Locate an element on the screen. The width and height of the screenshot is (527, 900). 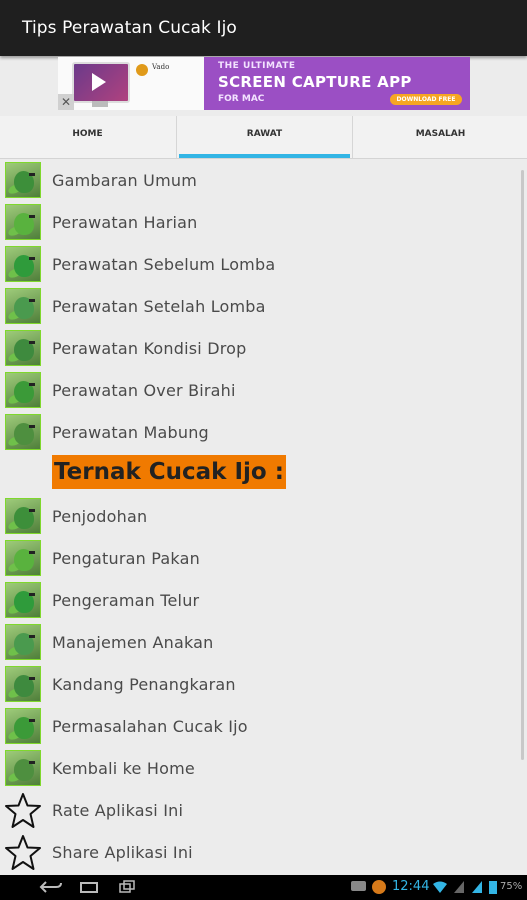
section-header-row: Ternak Cucak Ijo : is located at coordinates (263, 475).